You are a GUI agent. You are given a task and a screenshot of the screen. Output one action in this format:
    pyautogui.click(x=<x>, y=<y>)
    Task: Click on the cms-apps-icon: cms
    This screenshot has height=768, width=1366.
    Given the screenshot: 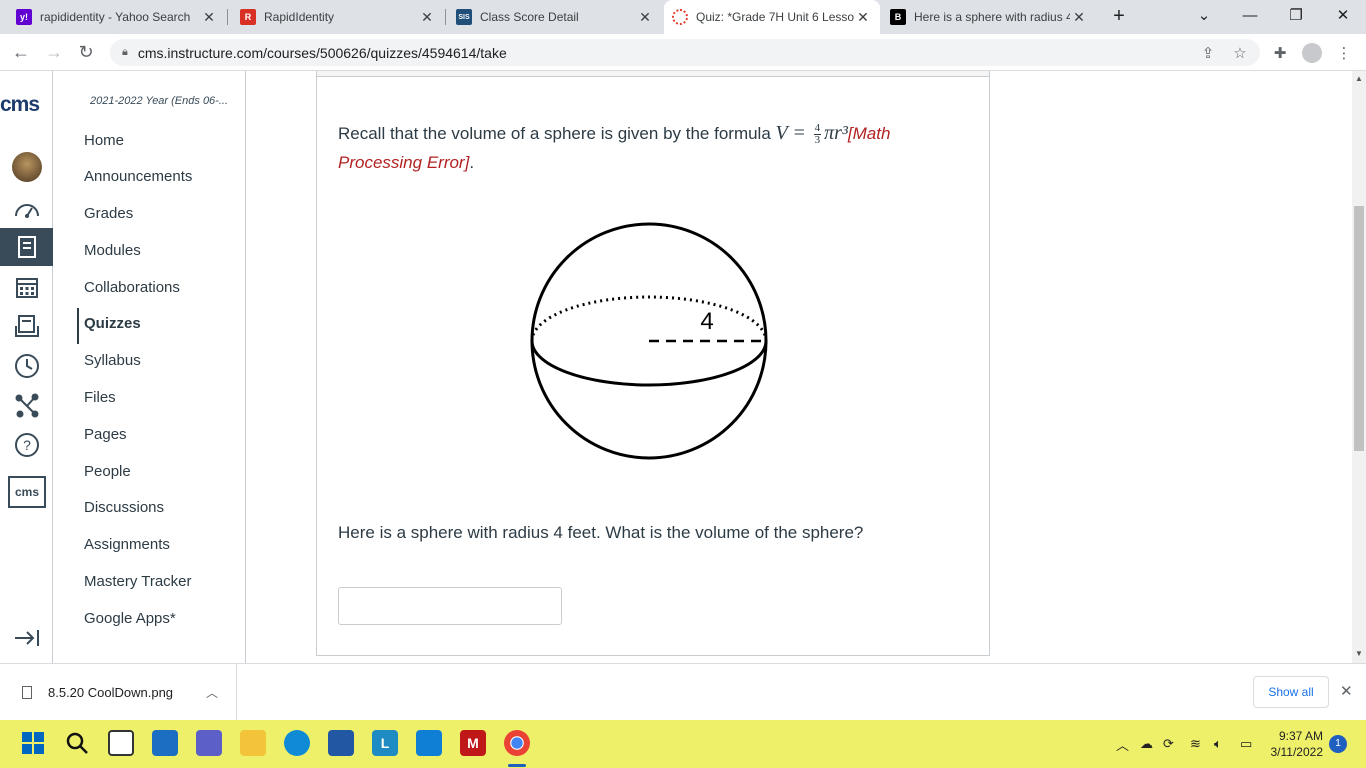 What is the action you would take?
    pyautogui.click(x=26, y=491)
    